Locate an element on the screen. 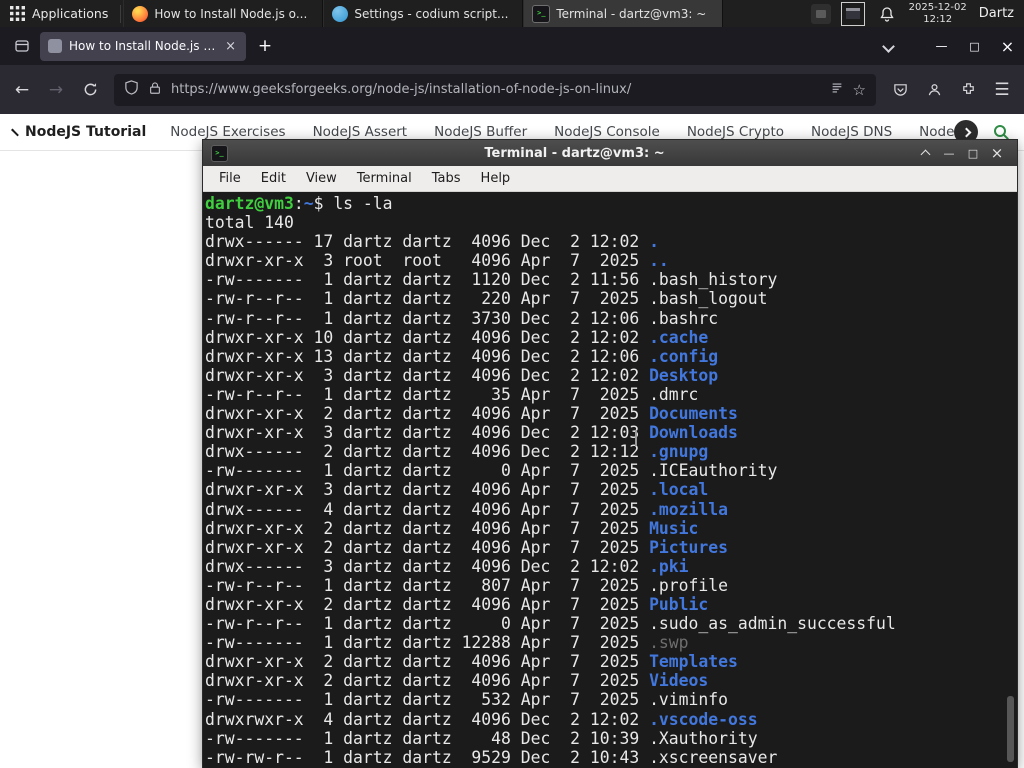 The image size is (1024, 768). reload-button is located at coordinates (90, 90).